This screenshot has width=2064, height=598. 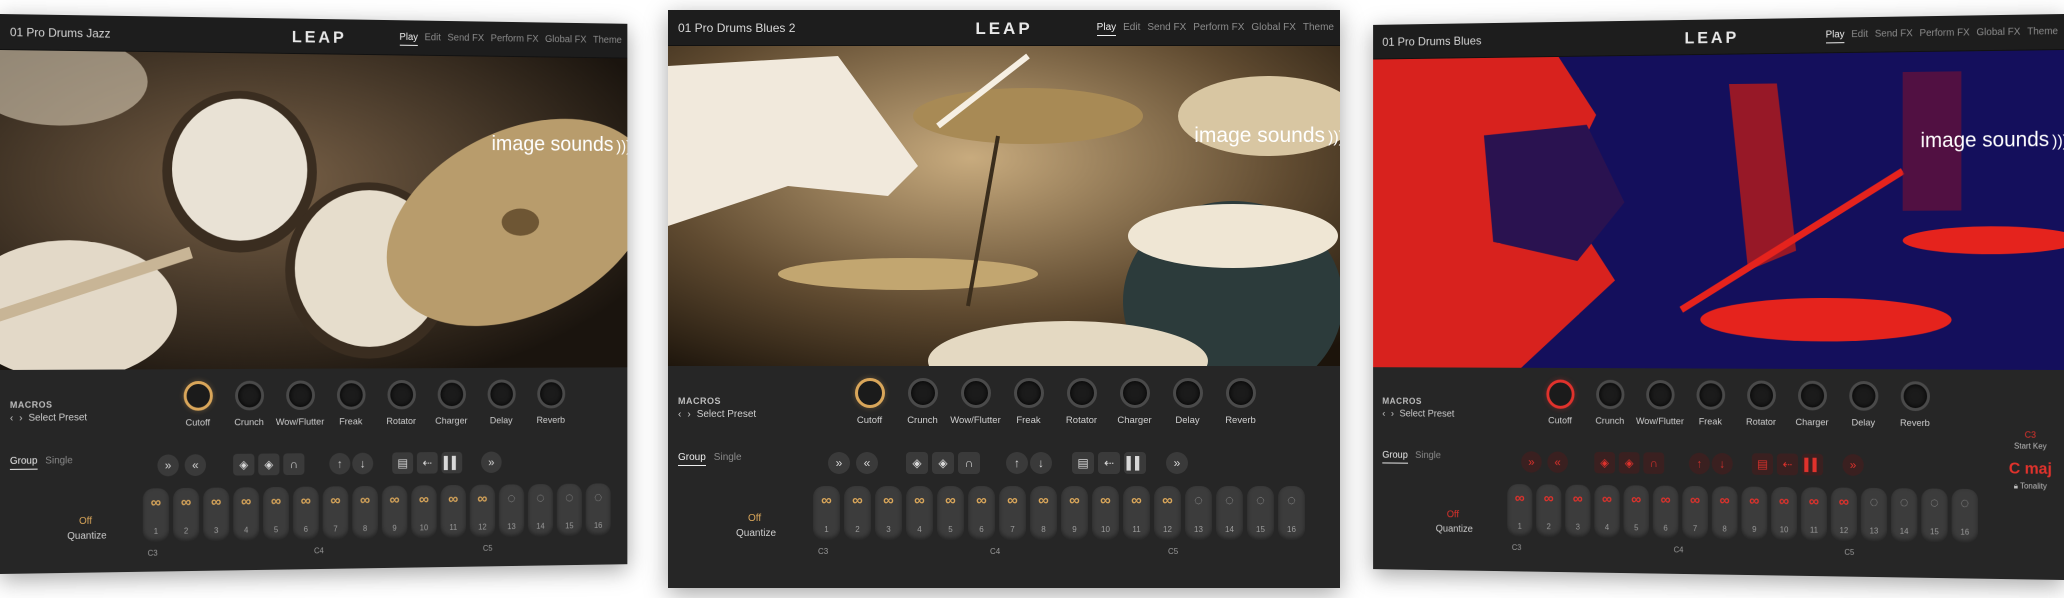 What do you see at coordinates (1560, 402) in the screenshot?
I see `macro-knob-cutoff: Cutoff` at bounding box center [1560, 402].